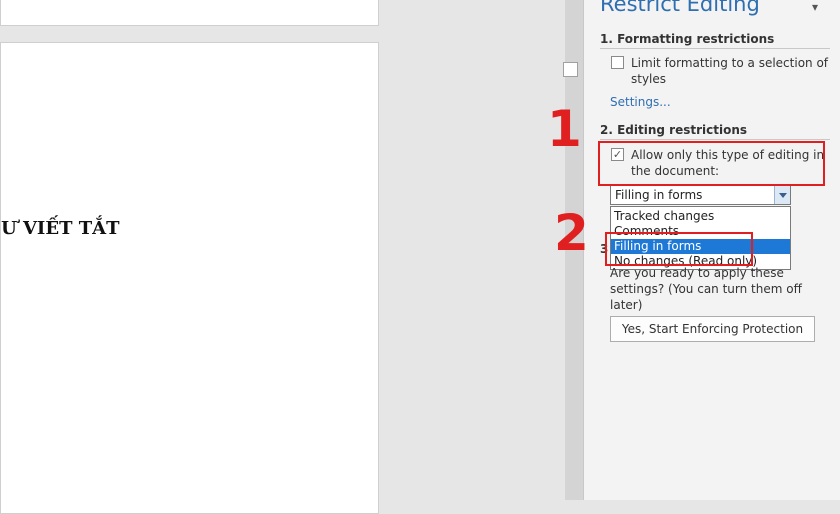 This screenshot has width=840, height=514. What do you see at coordinates (564, 129) in the screenshot?
I see `callout-number-1: 1` at bounding box center [564, 129].